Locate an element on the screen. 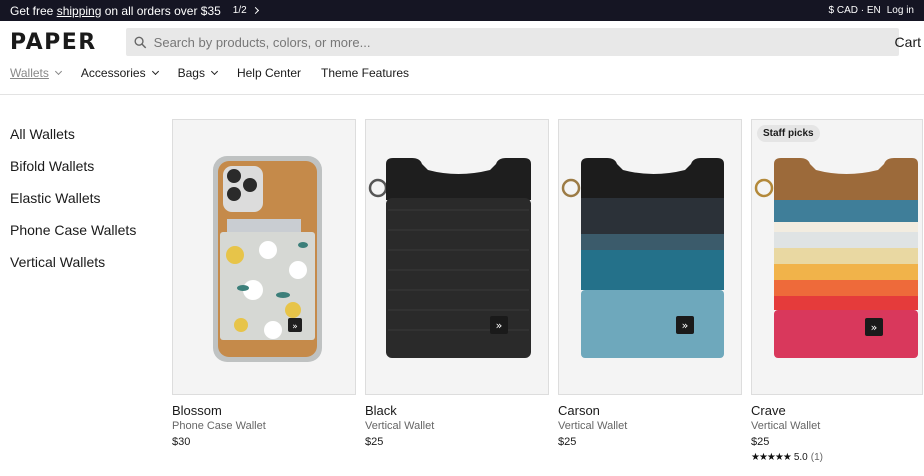 The height and width of the screenshot is (476, 924). nav-label: Theme Features is located at coordinates (365, 73).